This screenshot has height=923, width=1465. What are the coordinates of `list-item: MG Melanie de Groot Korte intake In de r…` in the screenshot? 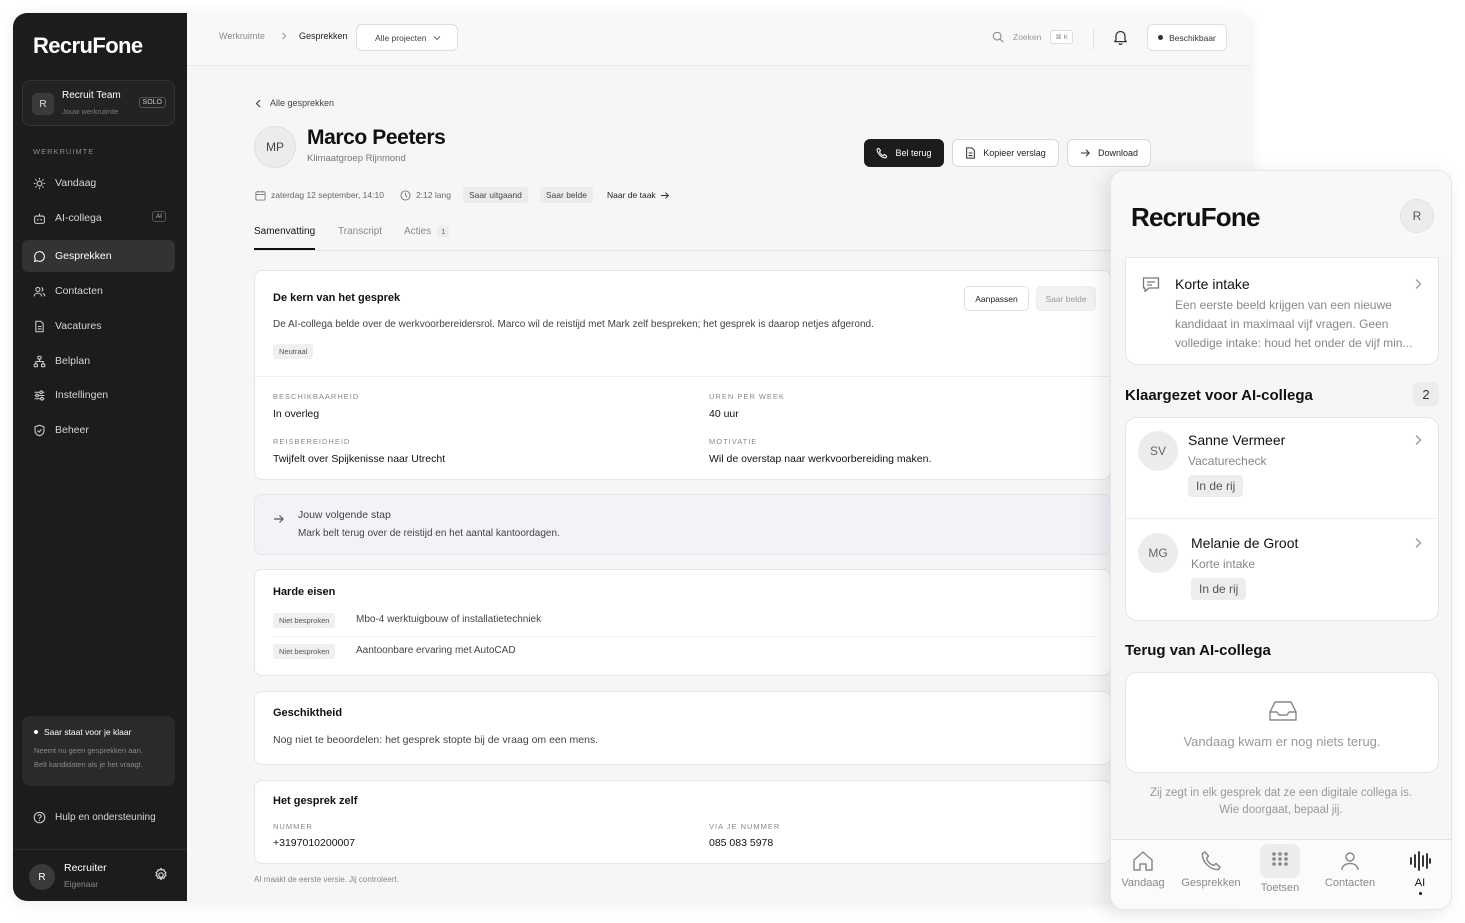 It's located at (1282, 569).